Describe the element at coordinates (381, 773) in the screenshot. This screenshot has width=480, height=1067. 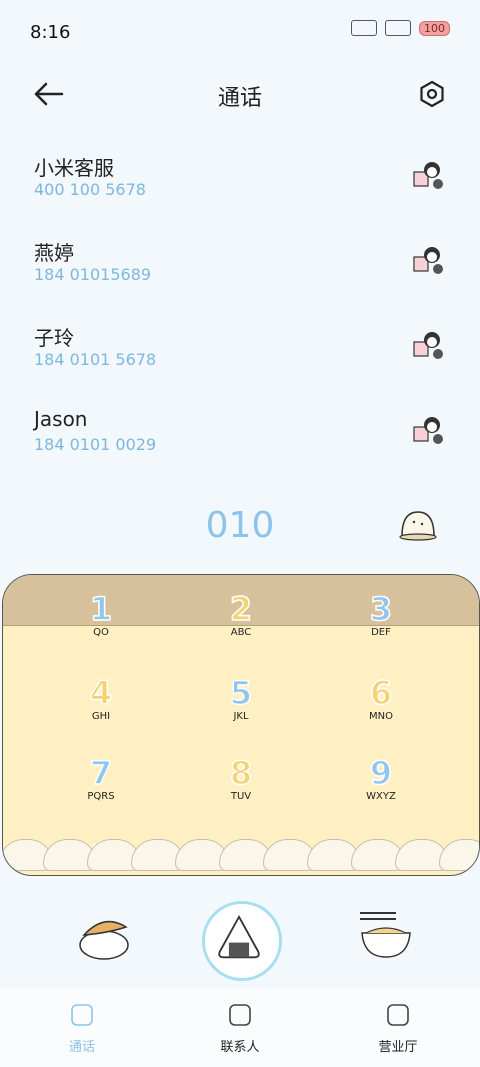
I see `key-digit: 9` at that location.